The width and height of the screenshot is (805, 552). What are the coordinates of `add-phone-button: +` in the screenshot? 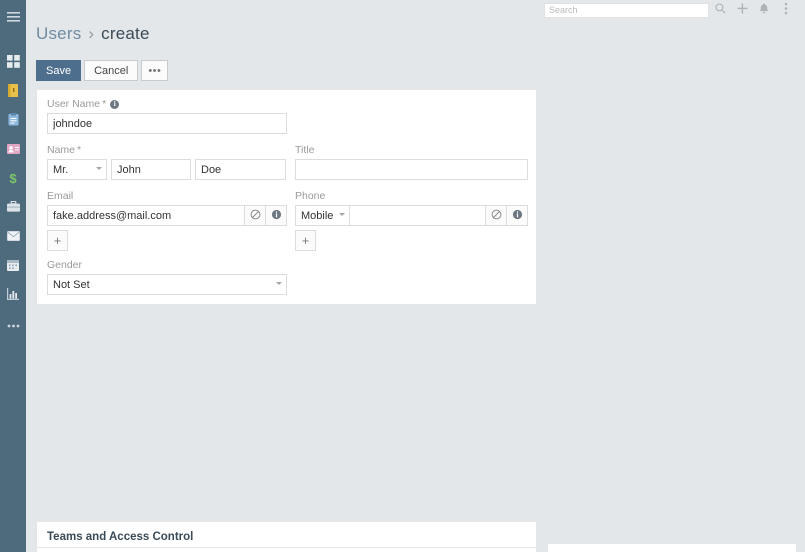 It's located at (305, 240).